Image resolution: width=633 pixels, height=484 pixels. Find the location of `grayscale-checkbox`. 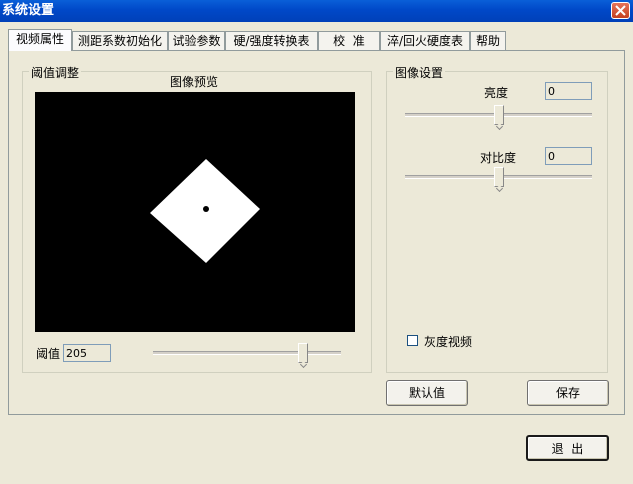

grayscale-checkbox is located at coordinates (412, 340).